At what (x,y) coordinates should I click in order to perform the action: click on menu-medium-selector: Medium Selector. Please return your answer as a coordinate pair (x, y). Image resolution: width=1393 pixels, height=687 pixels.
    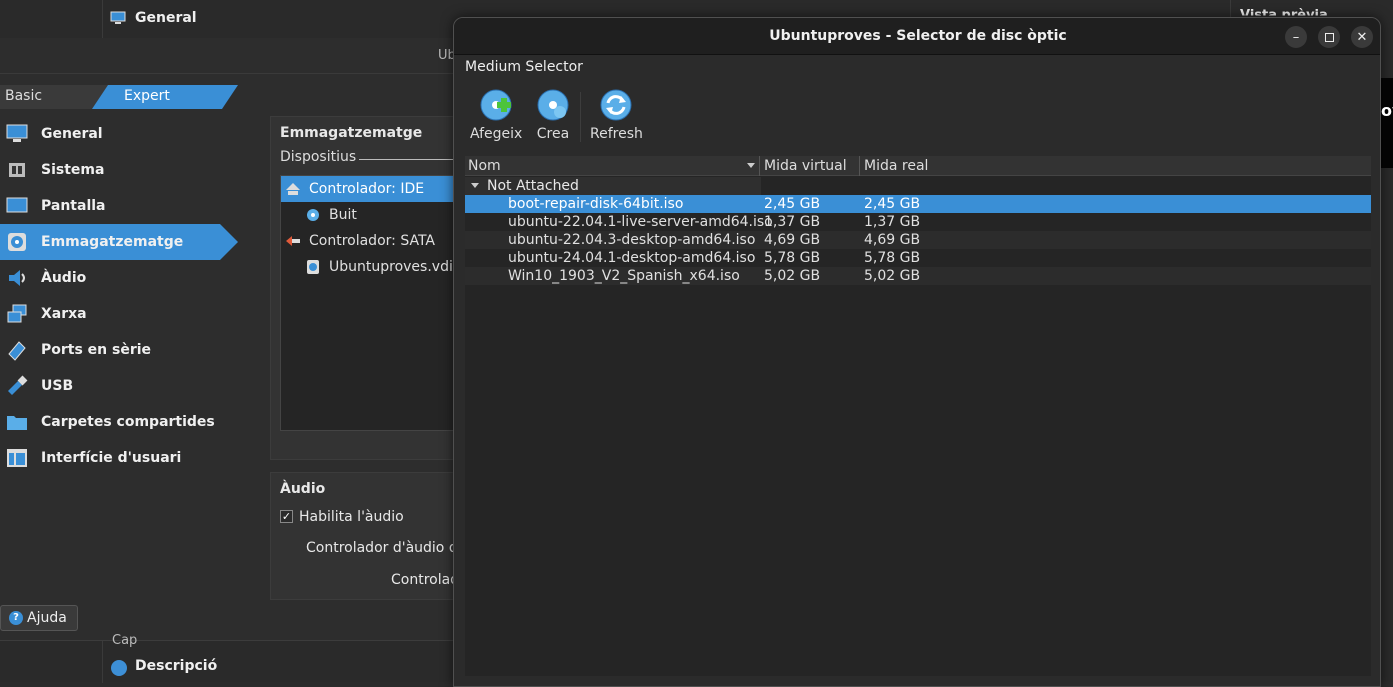
    Looking at the image, I should click on (524, 67).